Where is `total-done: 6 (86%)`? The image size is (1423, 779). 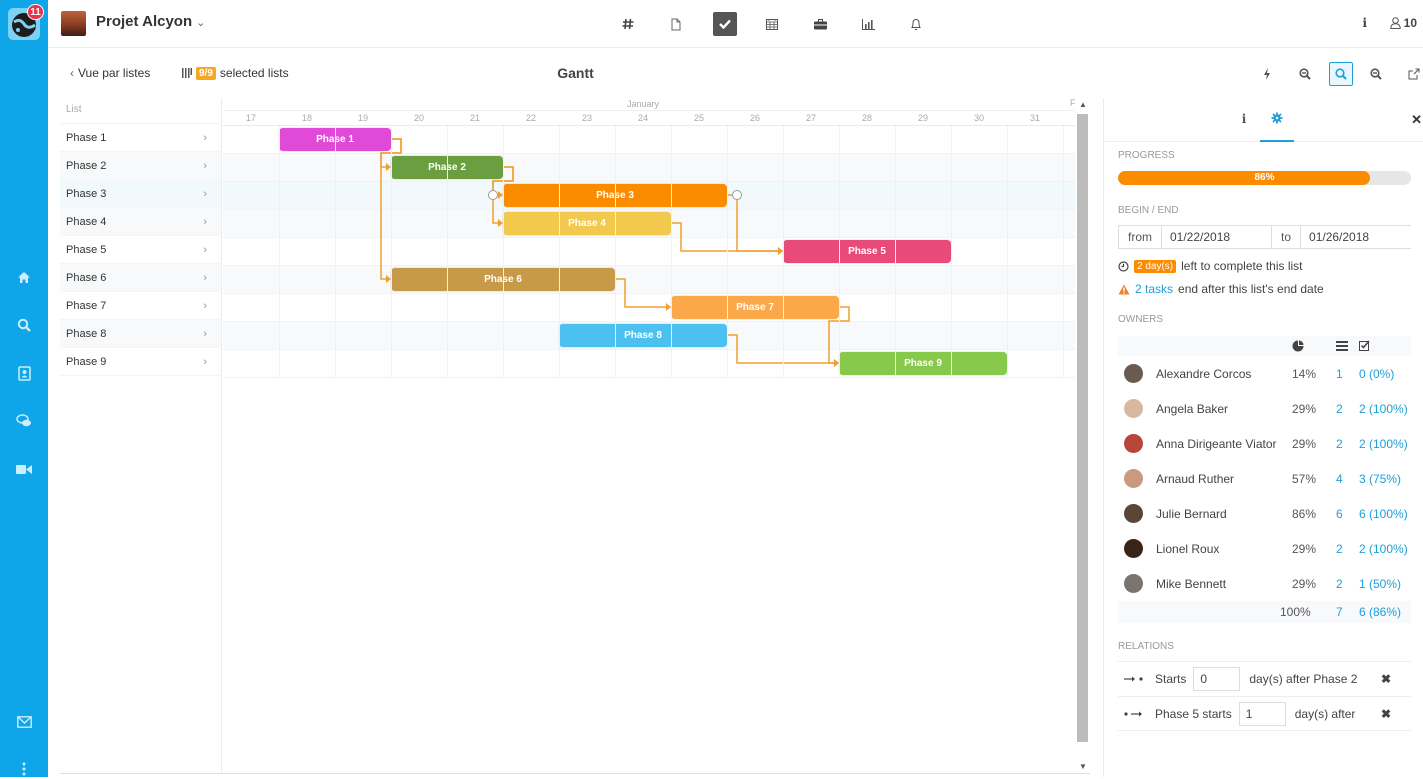
total-done: 6 (86%) is located at coordinates (1380, 612).